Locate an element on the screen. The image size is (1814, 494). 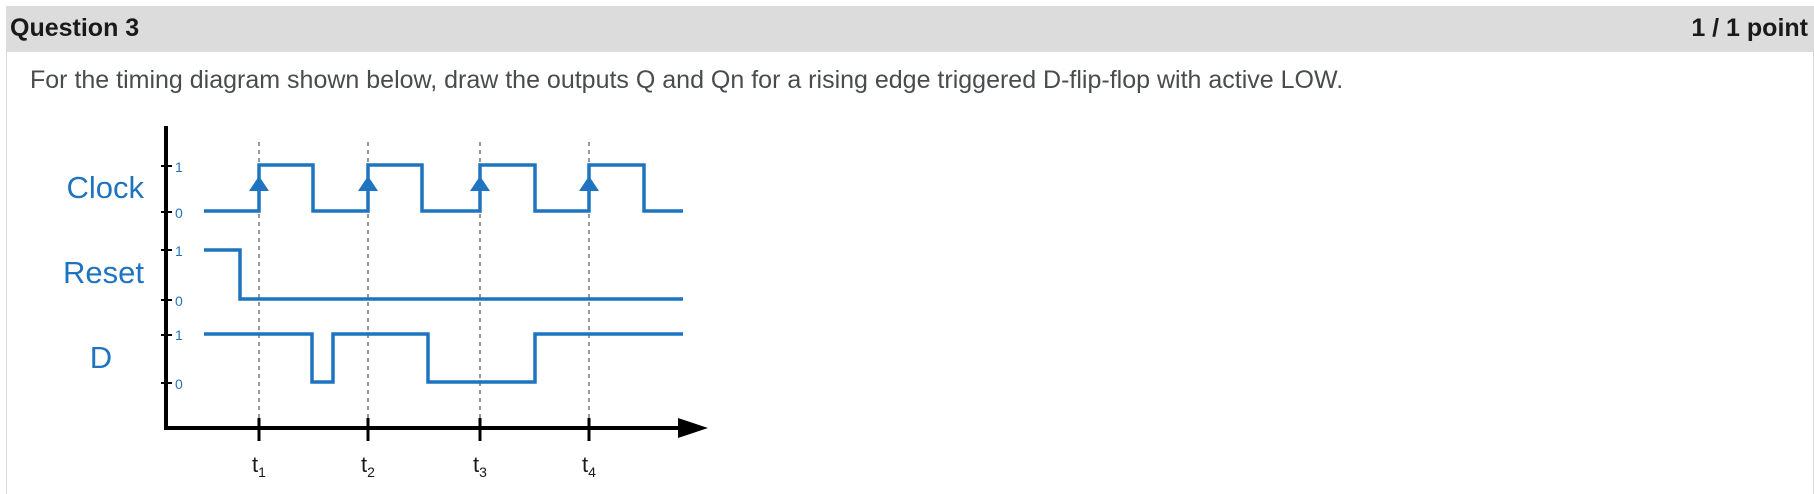
time-label-t1: t1 is located at coordinates (259, 466).